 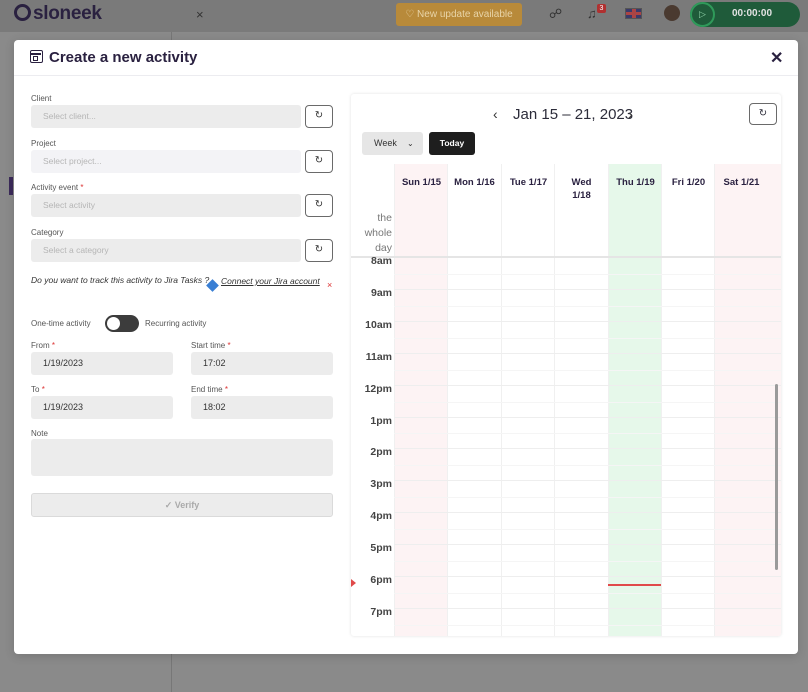 I want to click on hour-label: 11am, so click(x=378, y=356).